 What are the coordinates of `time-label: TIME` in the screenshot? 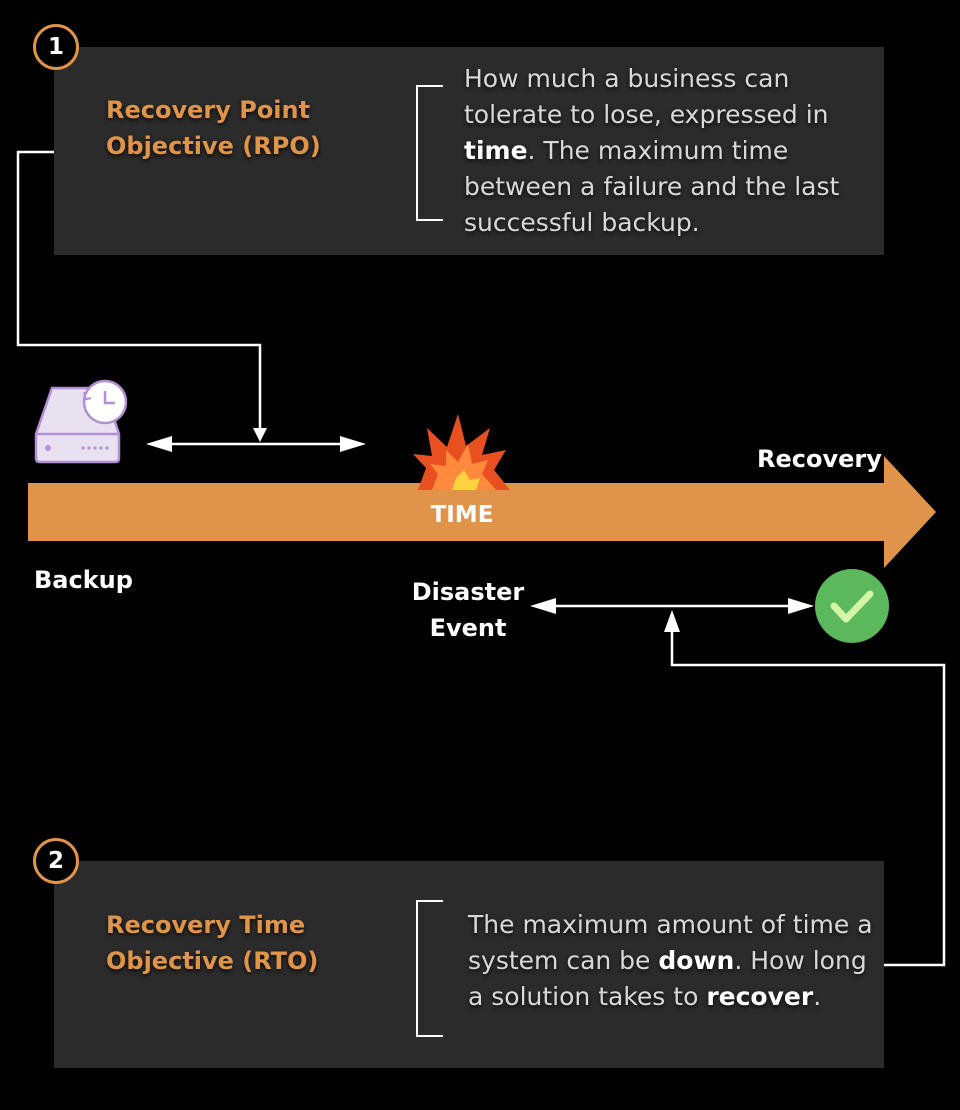 It's located at (462, 515).